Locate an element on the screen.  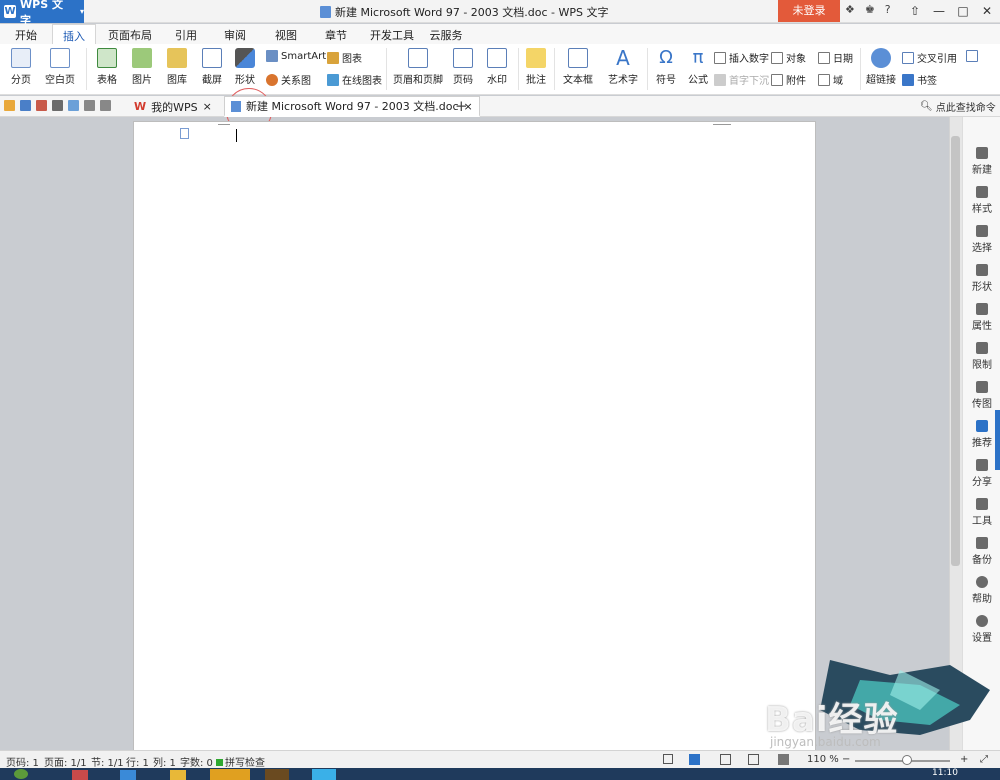
reading-view-icon is located at coordinates (783, 759).